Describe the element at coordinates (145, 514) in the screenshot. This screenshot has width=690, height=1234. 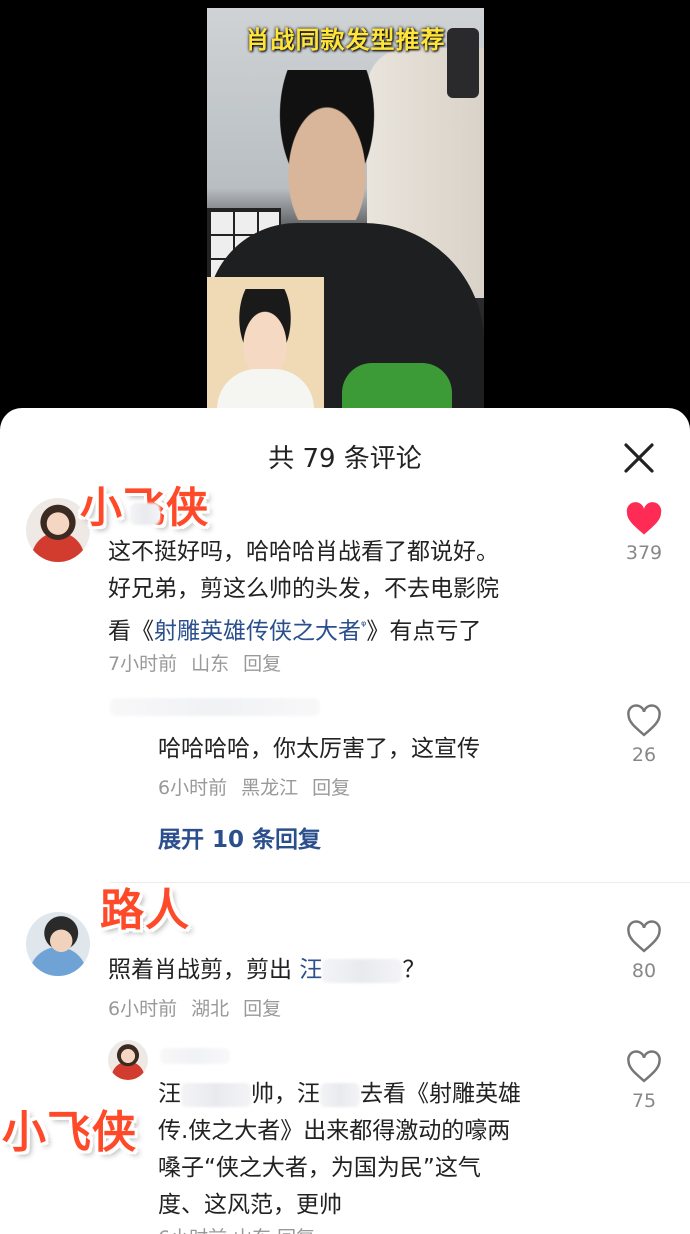
I see `username-blur` at that location.